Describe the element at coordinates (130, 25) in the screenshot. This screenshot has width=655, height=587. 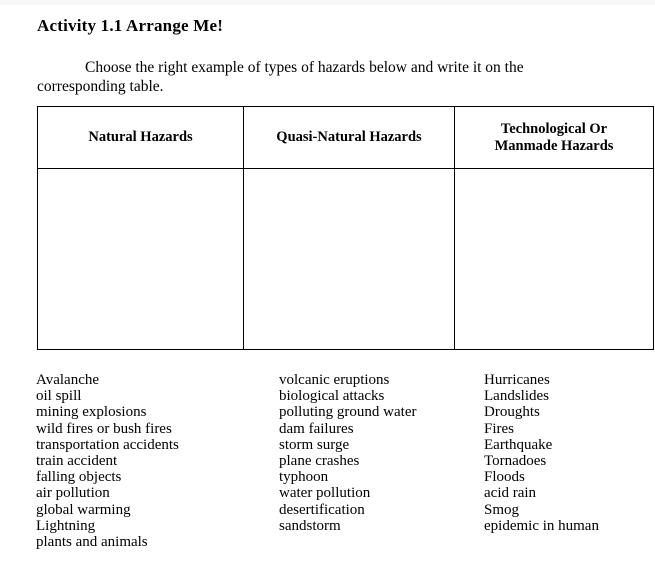
I see `page-title: Activity 1.1 Arrange Me!` at that location.